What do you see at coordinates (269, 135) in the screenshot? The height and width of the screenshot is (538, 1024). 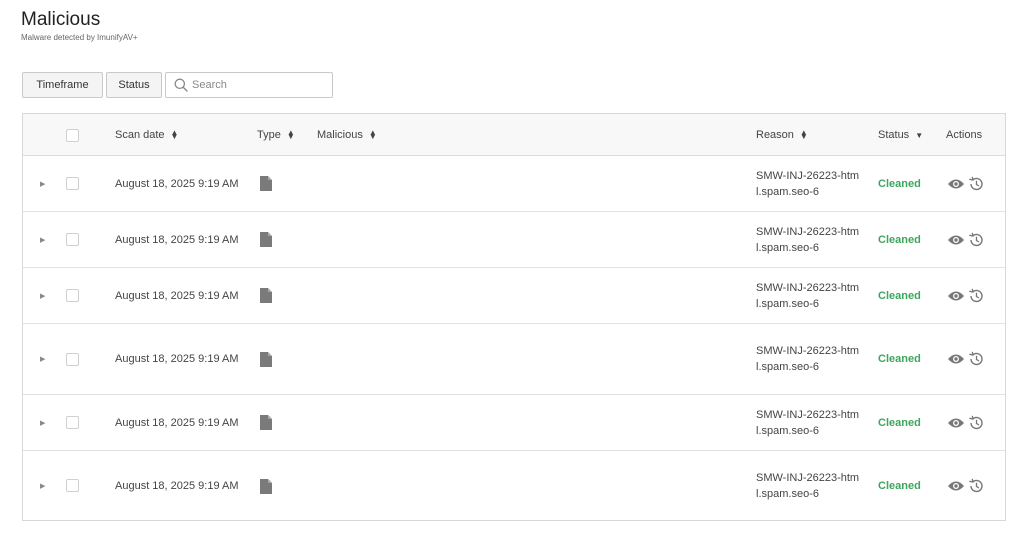 I see `column-type-label: Type` at bounding box center [269, 135].